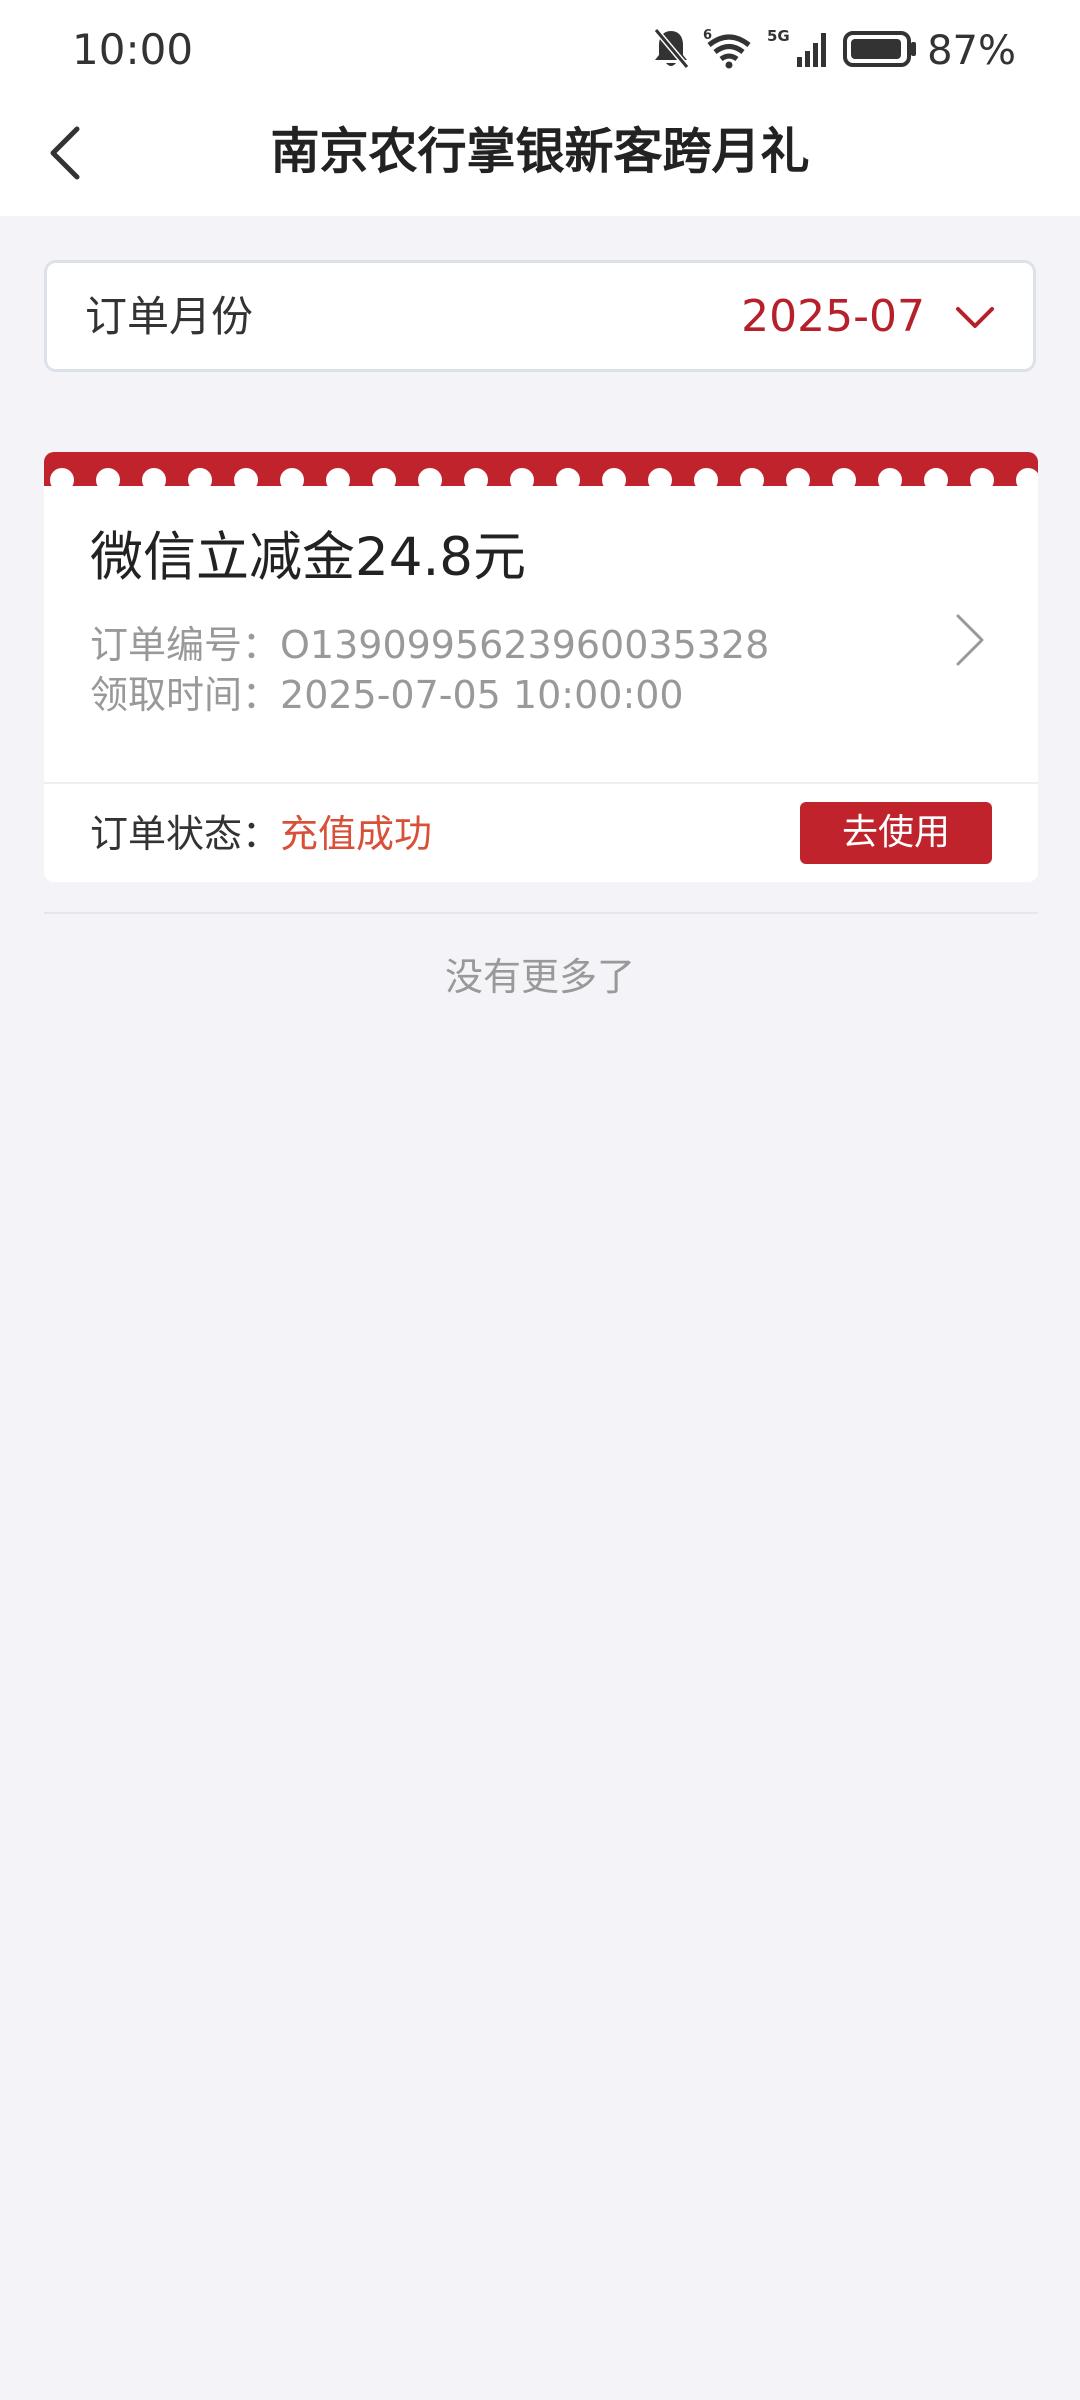 The width and height of the screenshot is (1080, 2400). What do you see at coordinates (540, 50) in the screenshot?
I see `status-bar: 10:00 6 5G 87%` at bounding box center [540, 50].